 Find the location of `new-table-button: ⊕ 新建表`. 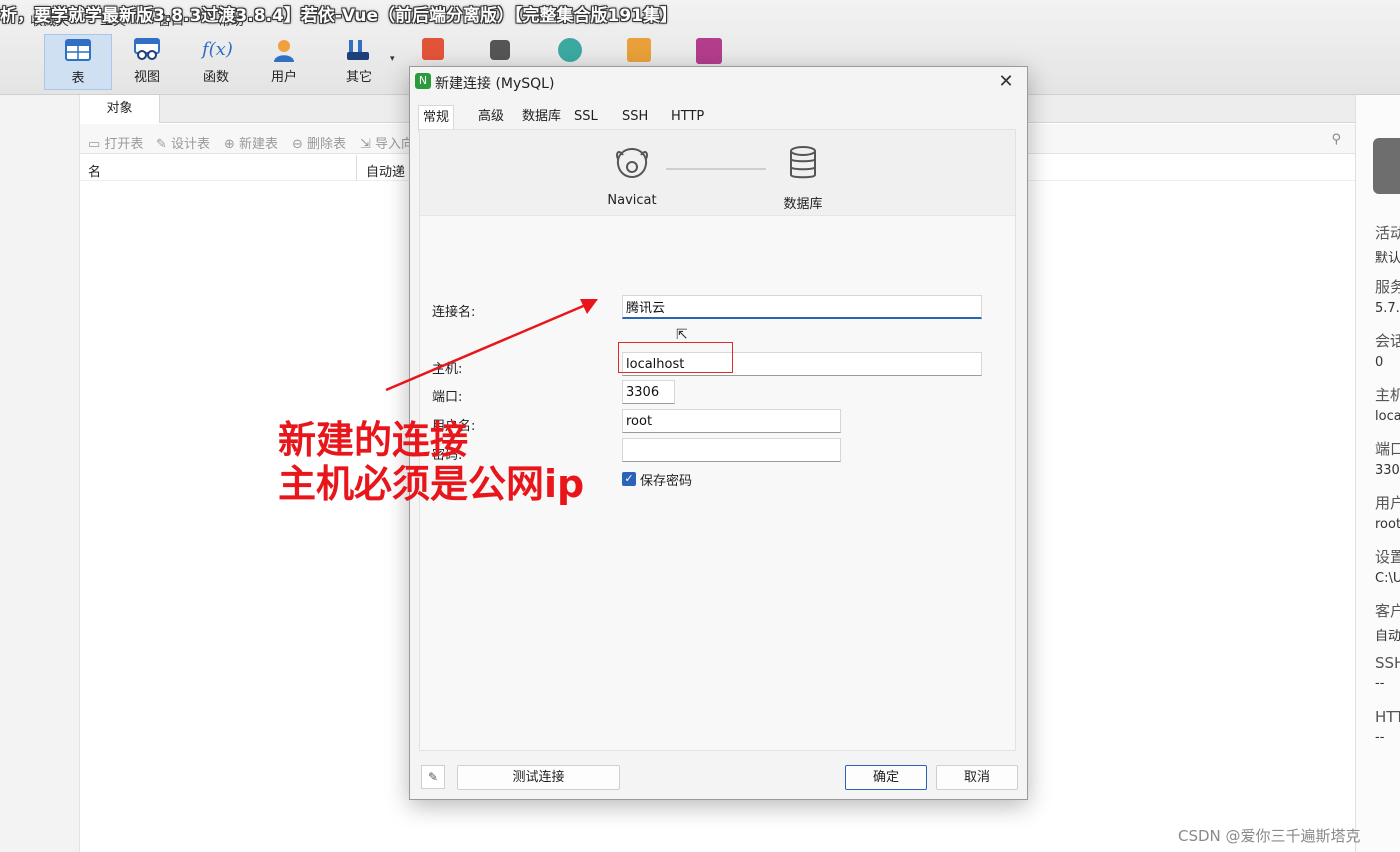

new-table-button: ⊕ 新建表 is located at coordinates (251, 142).